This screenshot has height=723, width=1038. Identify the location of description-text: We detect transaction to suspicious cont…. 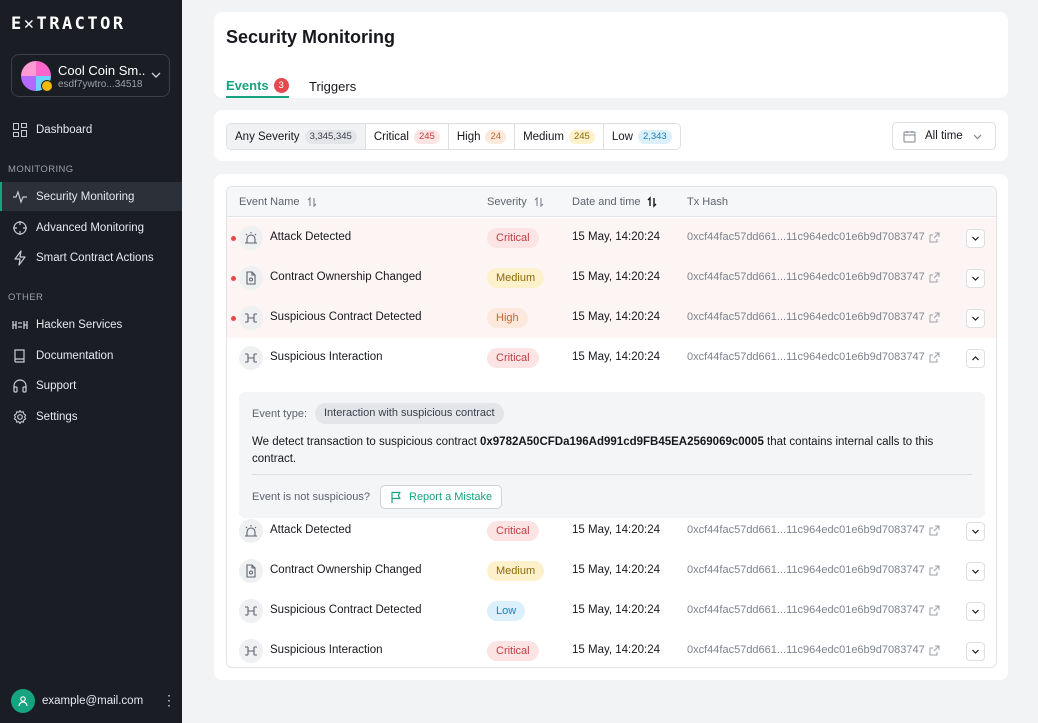
(366, 442).